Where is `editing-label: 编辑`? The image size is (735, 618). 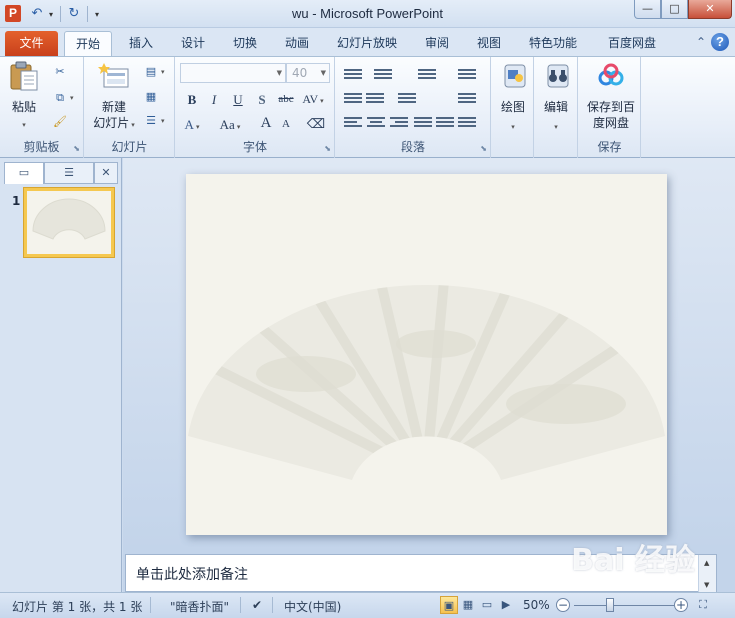
editing-label: 编辑 is located at coordinates (555, 107).